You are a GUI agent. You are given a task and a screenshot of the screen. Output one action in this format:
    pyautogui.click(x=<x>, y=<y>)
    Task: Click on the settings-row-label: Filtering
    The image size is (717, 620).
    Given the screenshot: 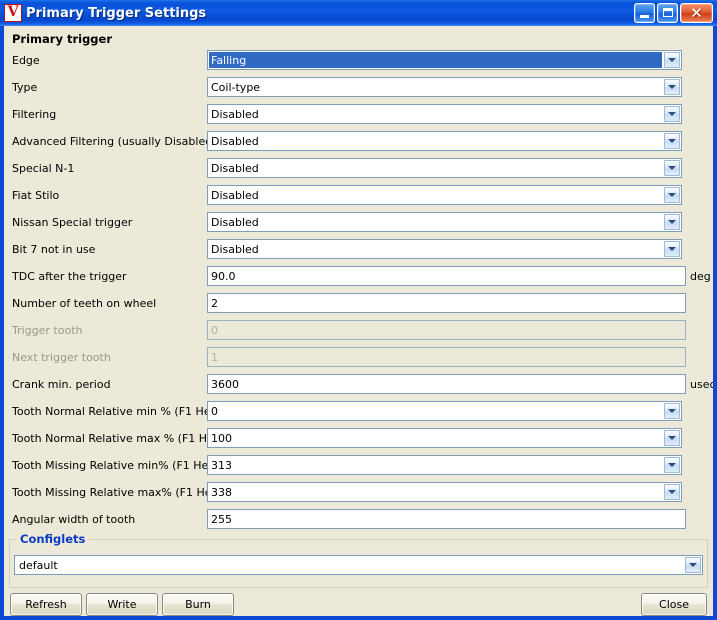 What is the action you would take?
    pyautogui.click(x=34, y=114)
    